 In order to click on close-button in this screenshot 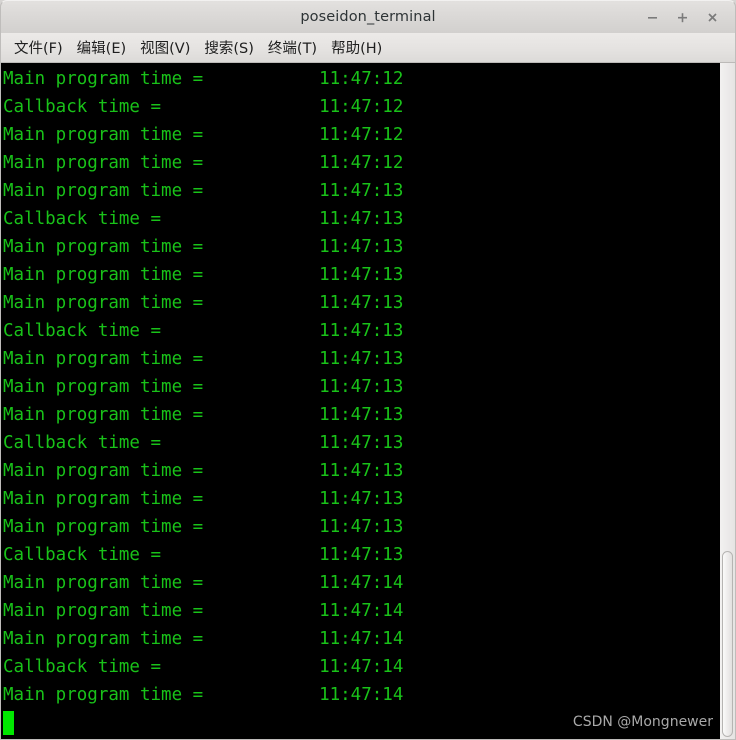, I will do `click(712, 18)`.